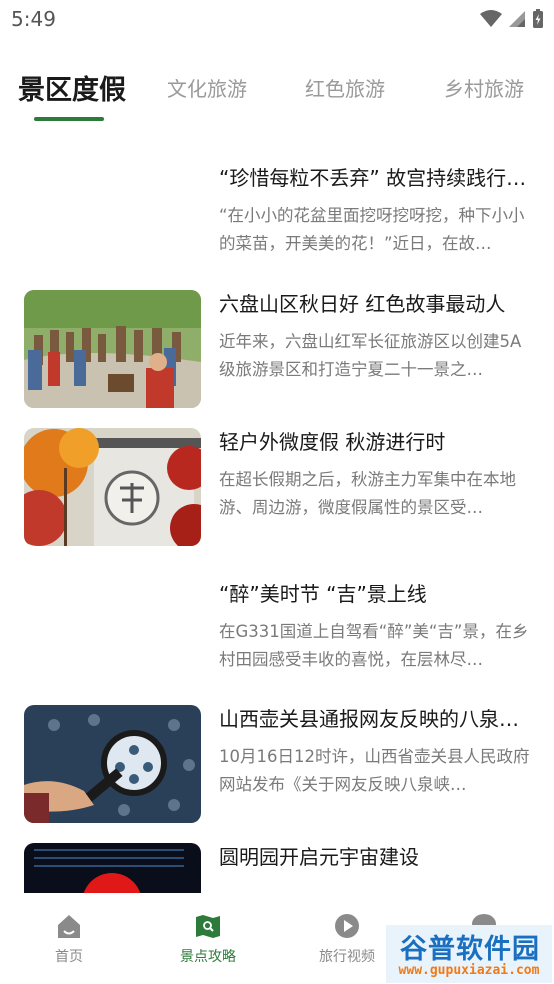  I want to click on article-title: 圆明园开启元宇宙建设, so click(319, 857).